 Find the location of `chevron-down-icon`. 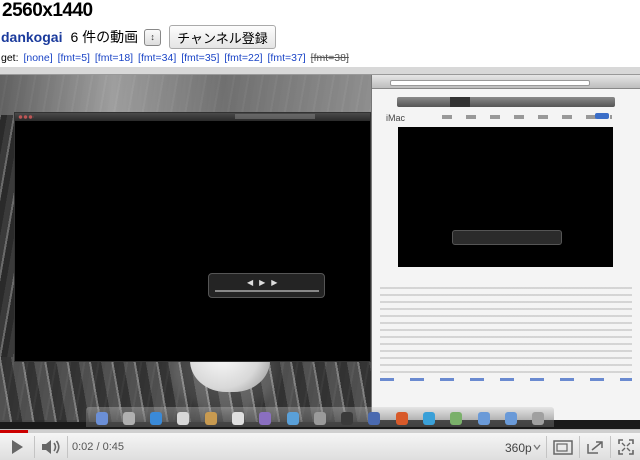

chevron-down-icon is located at coordinates (537, 447).